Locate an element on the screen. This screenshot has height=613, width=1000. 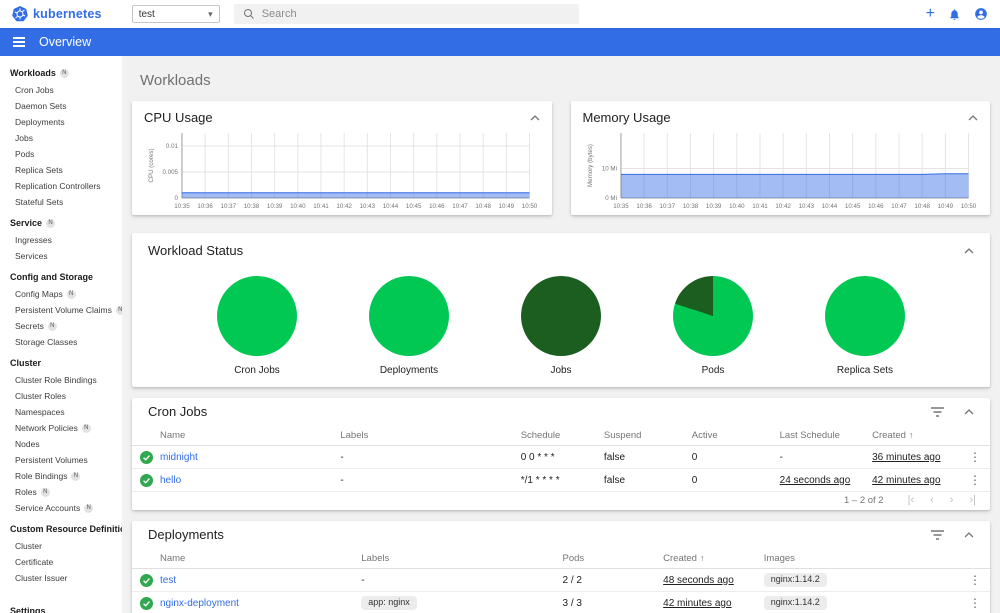
svg-text: 10:44 is located at coordinates (391, 206).